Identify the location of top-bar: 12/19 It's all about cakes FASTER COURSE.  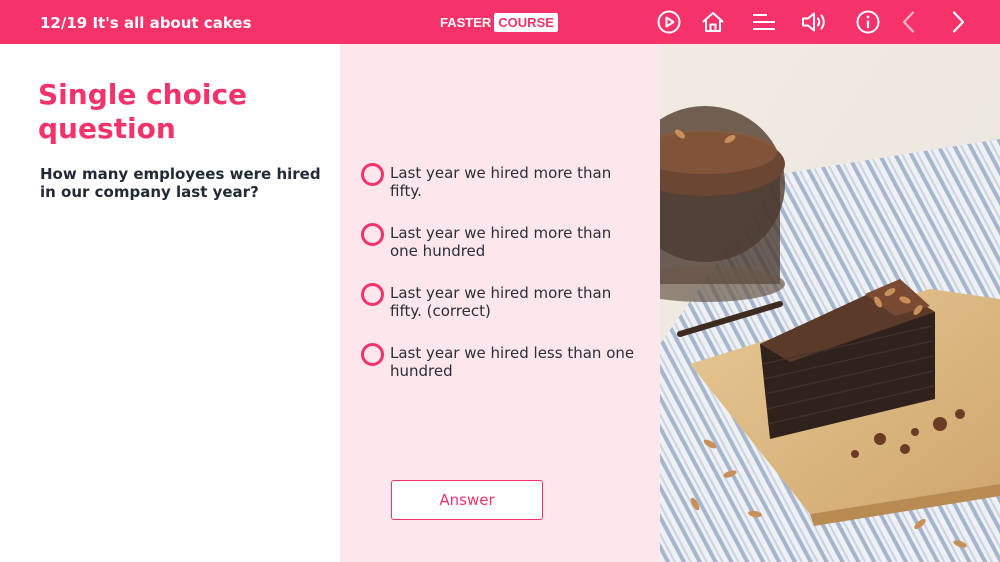
(500, 22).